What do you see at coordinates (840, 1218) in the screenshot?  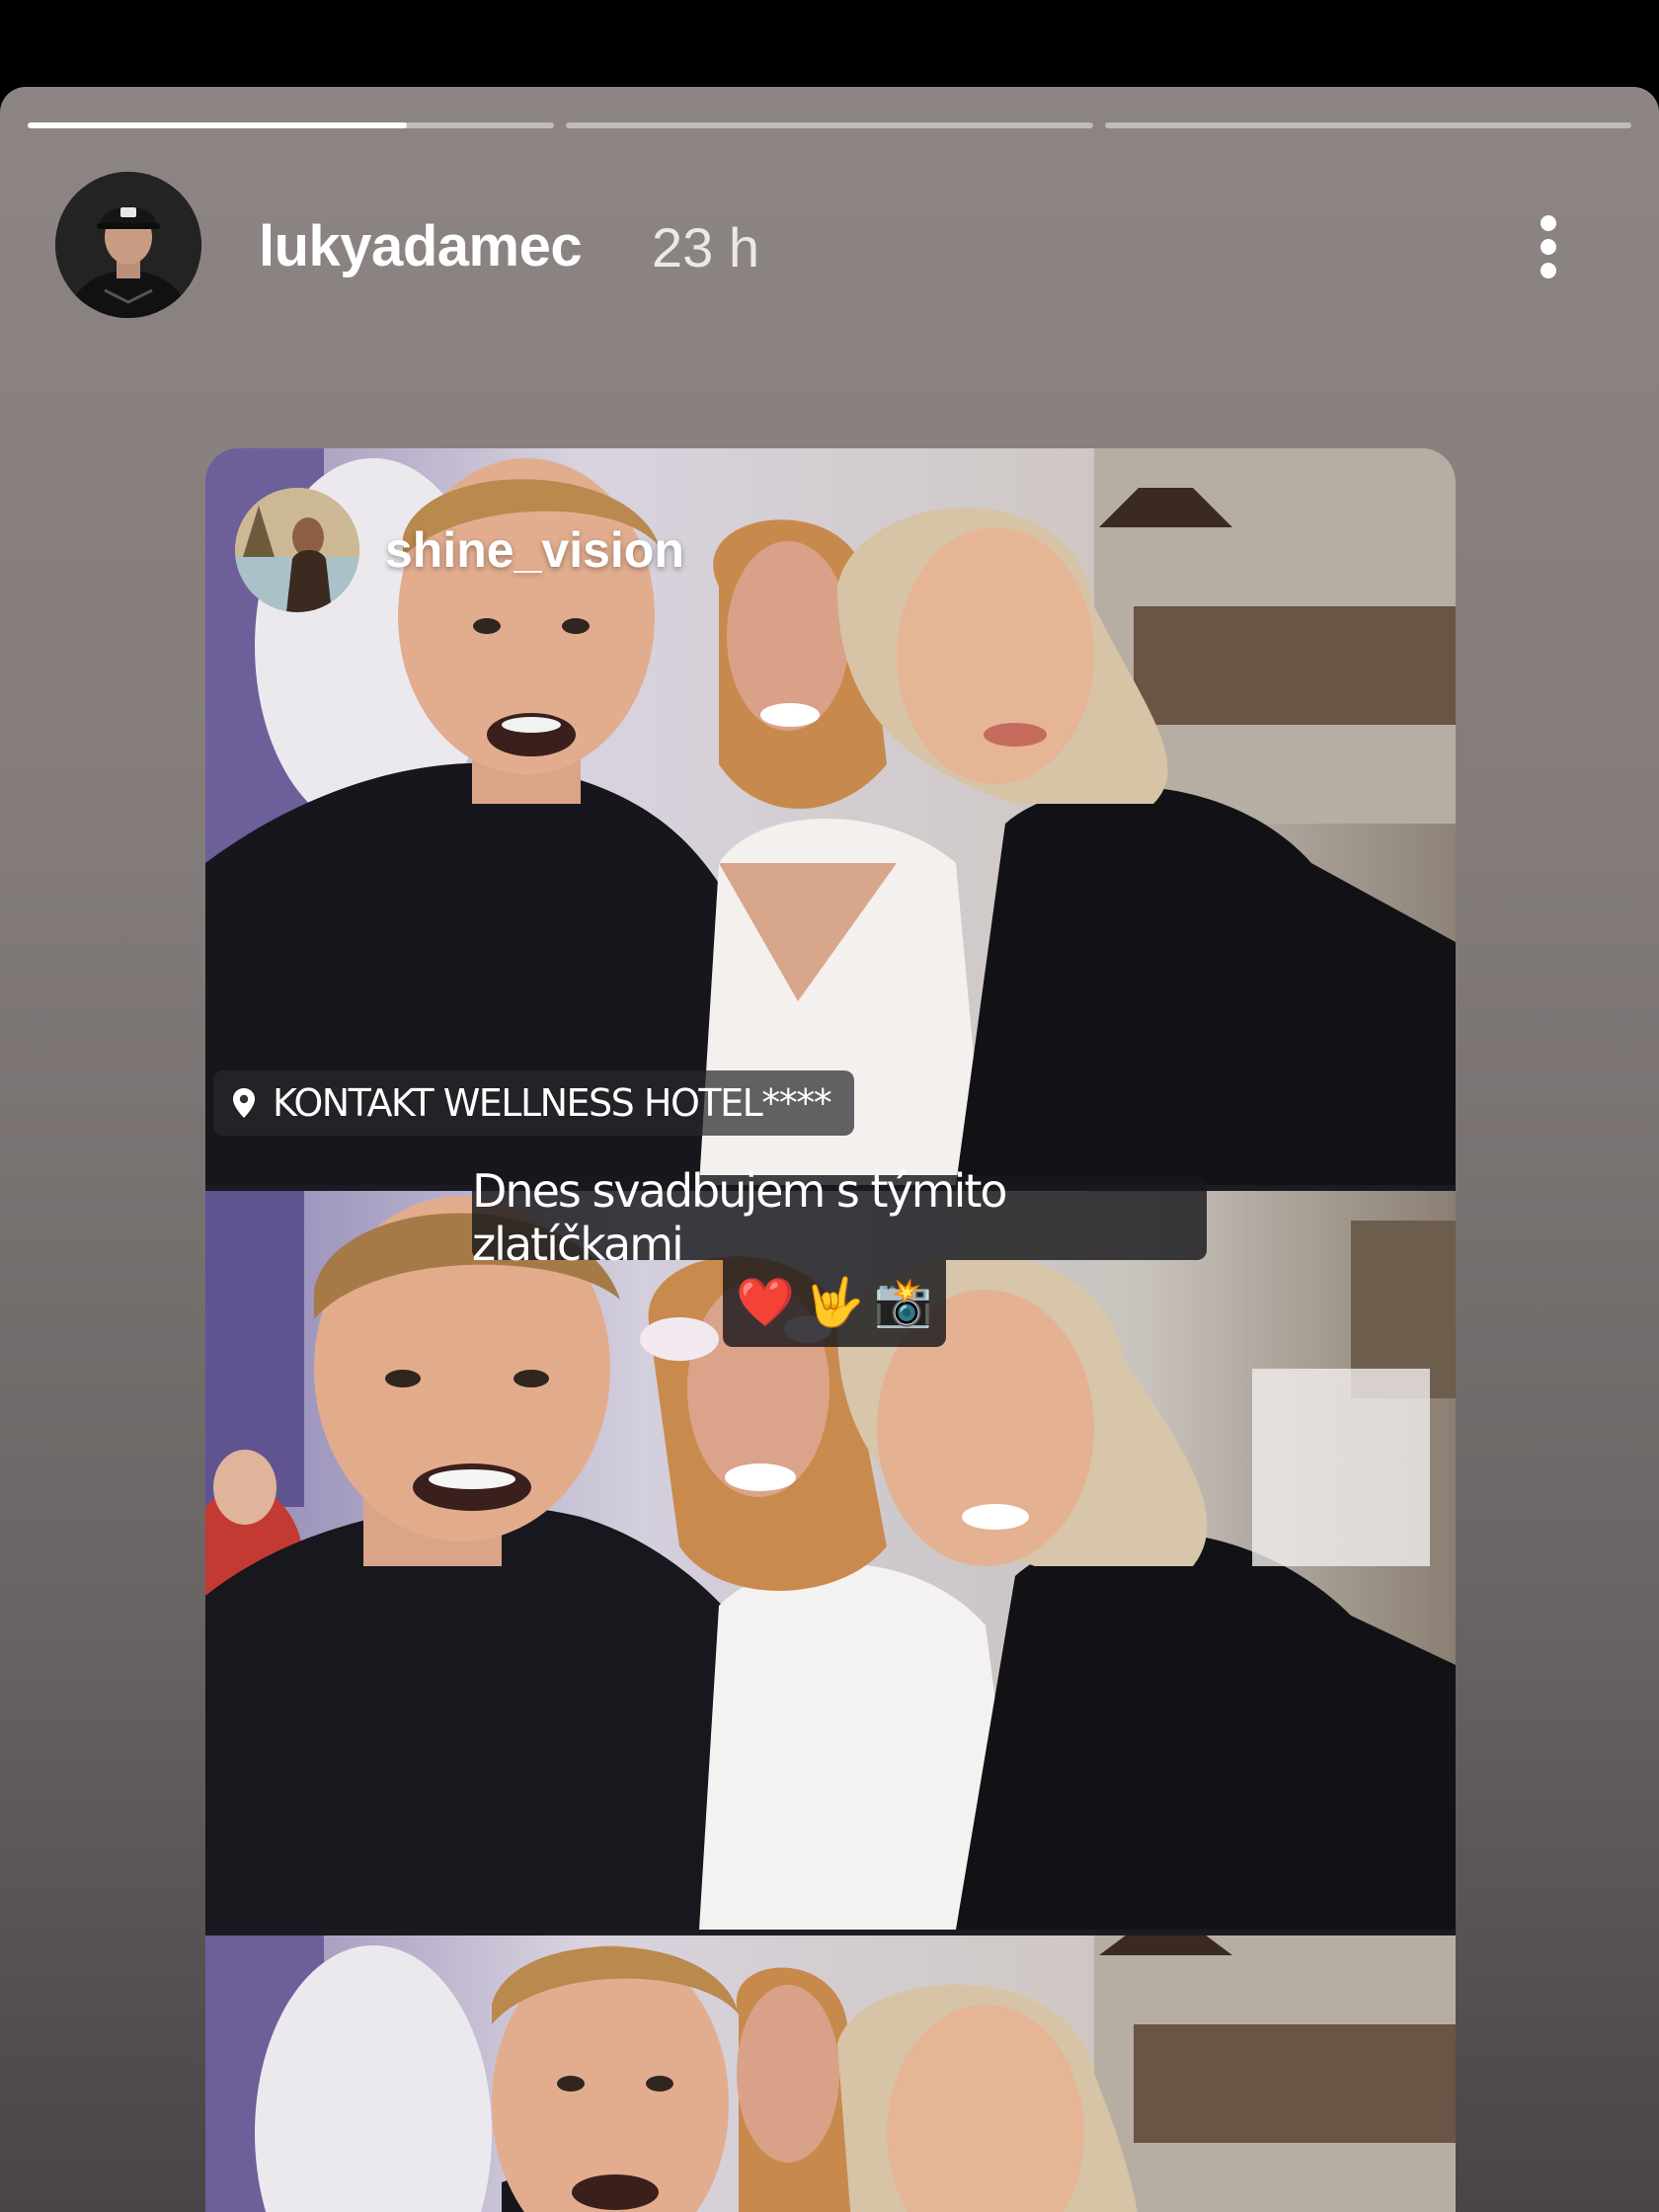 I see `caption-sticker: Dnes svadbujem s týmito zlatíčkami` at bounding box center [840, 1218].